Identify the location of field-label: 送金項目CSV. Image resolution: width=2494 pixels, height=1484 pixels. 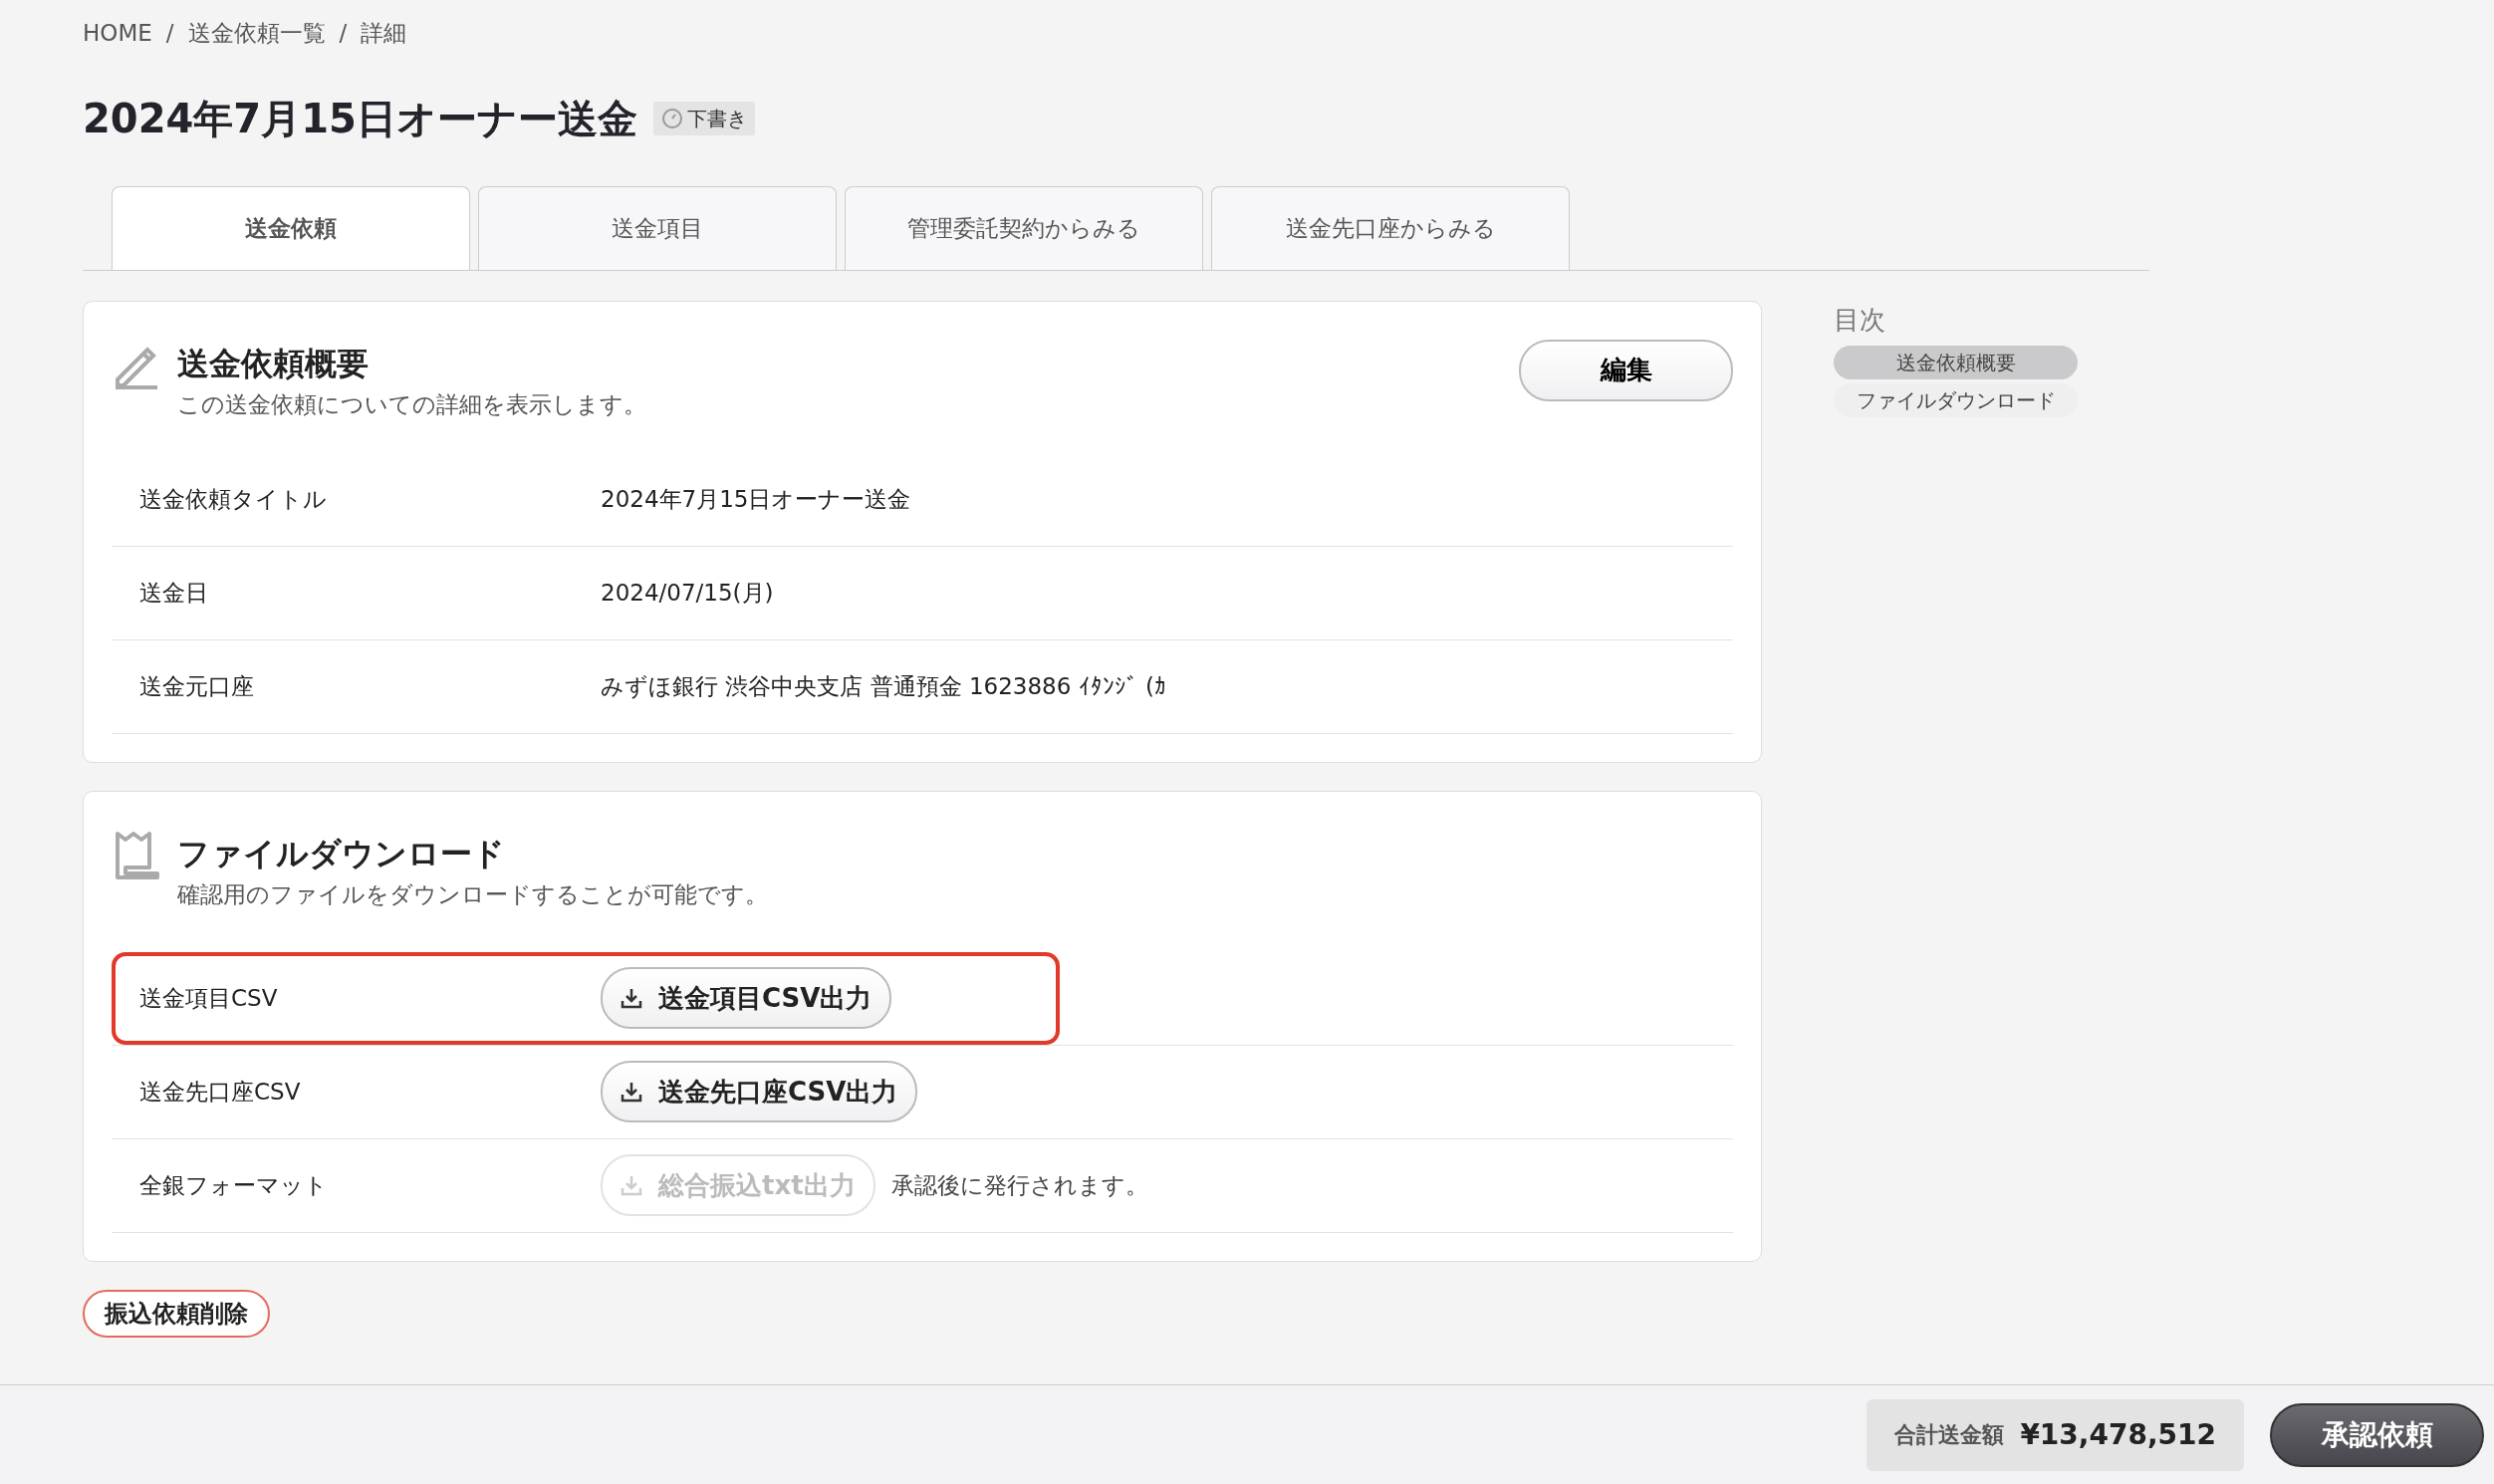
(209, 998).